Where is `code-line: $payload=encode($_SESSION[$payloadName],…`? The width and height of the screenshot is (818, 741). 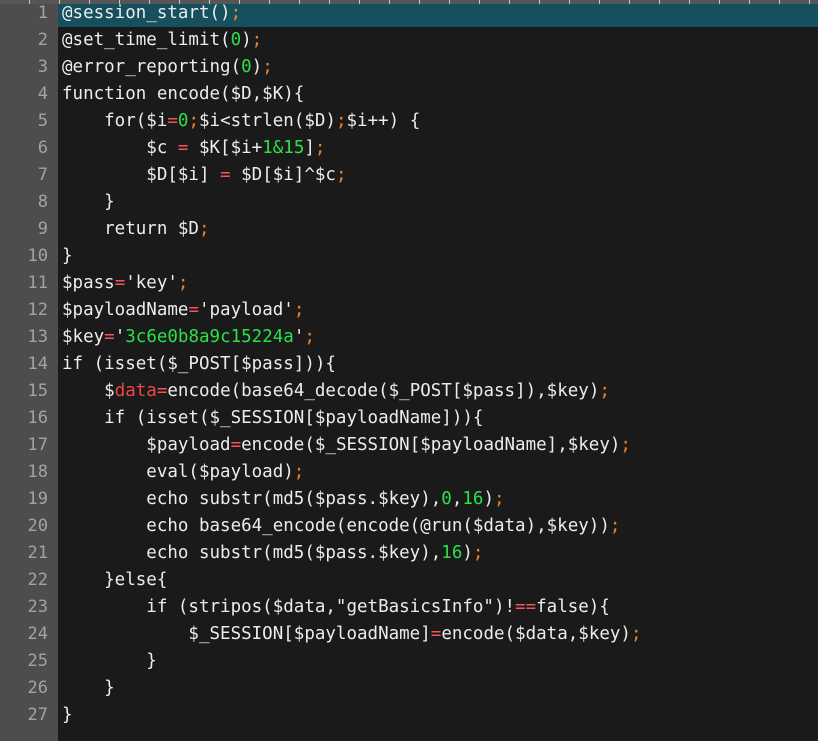 code-line: $payload=encode($_SESSION[$payloadName],… is located at coordinates (438, 445).